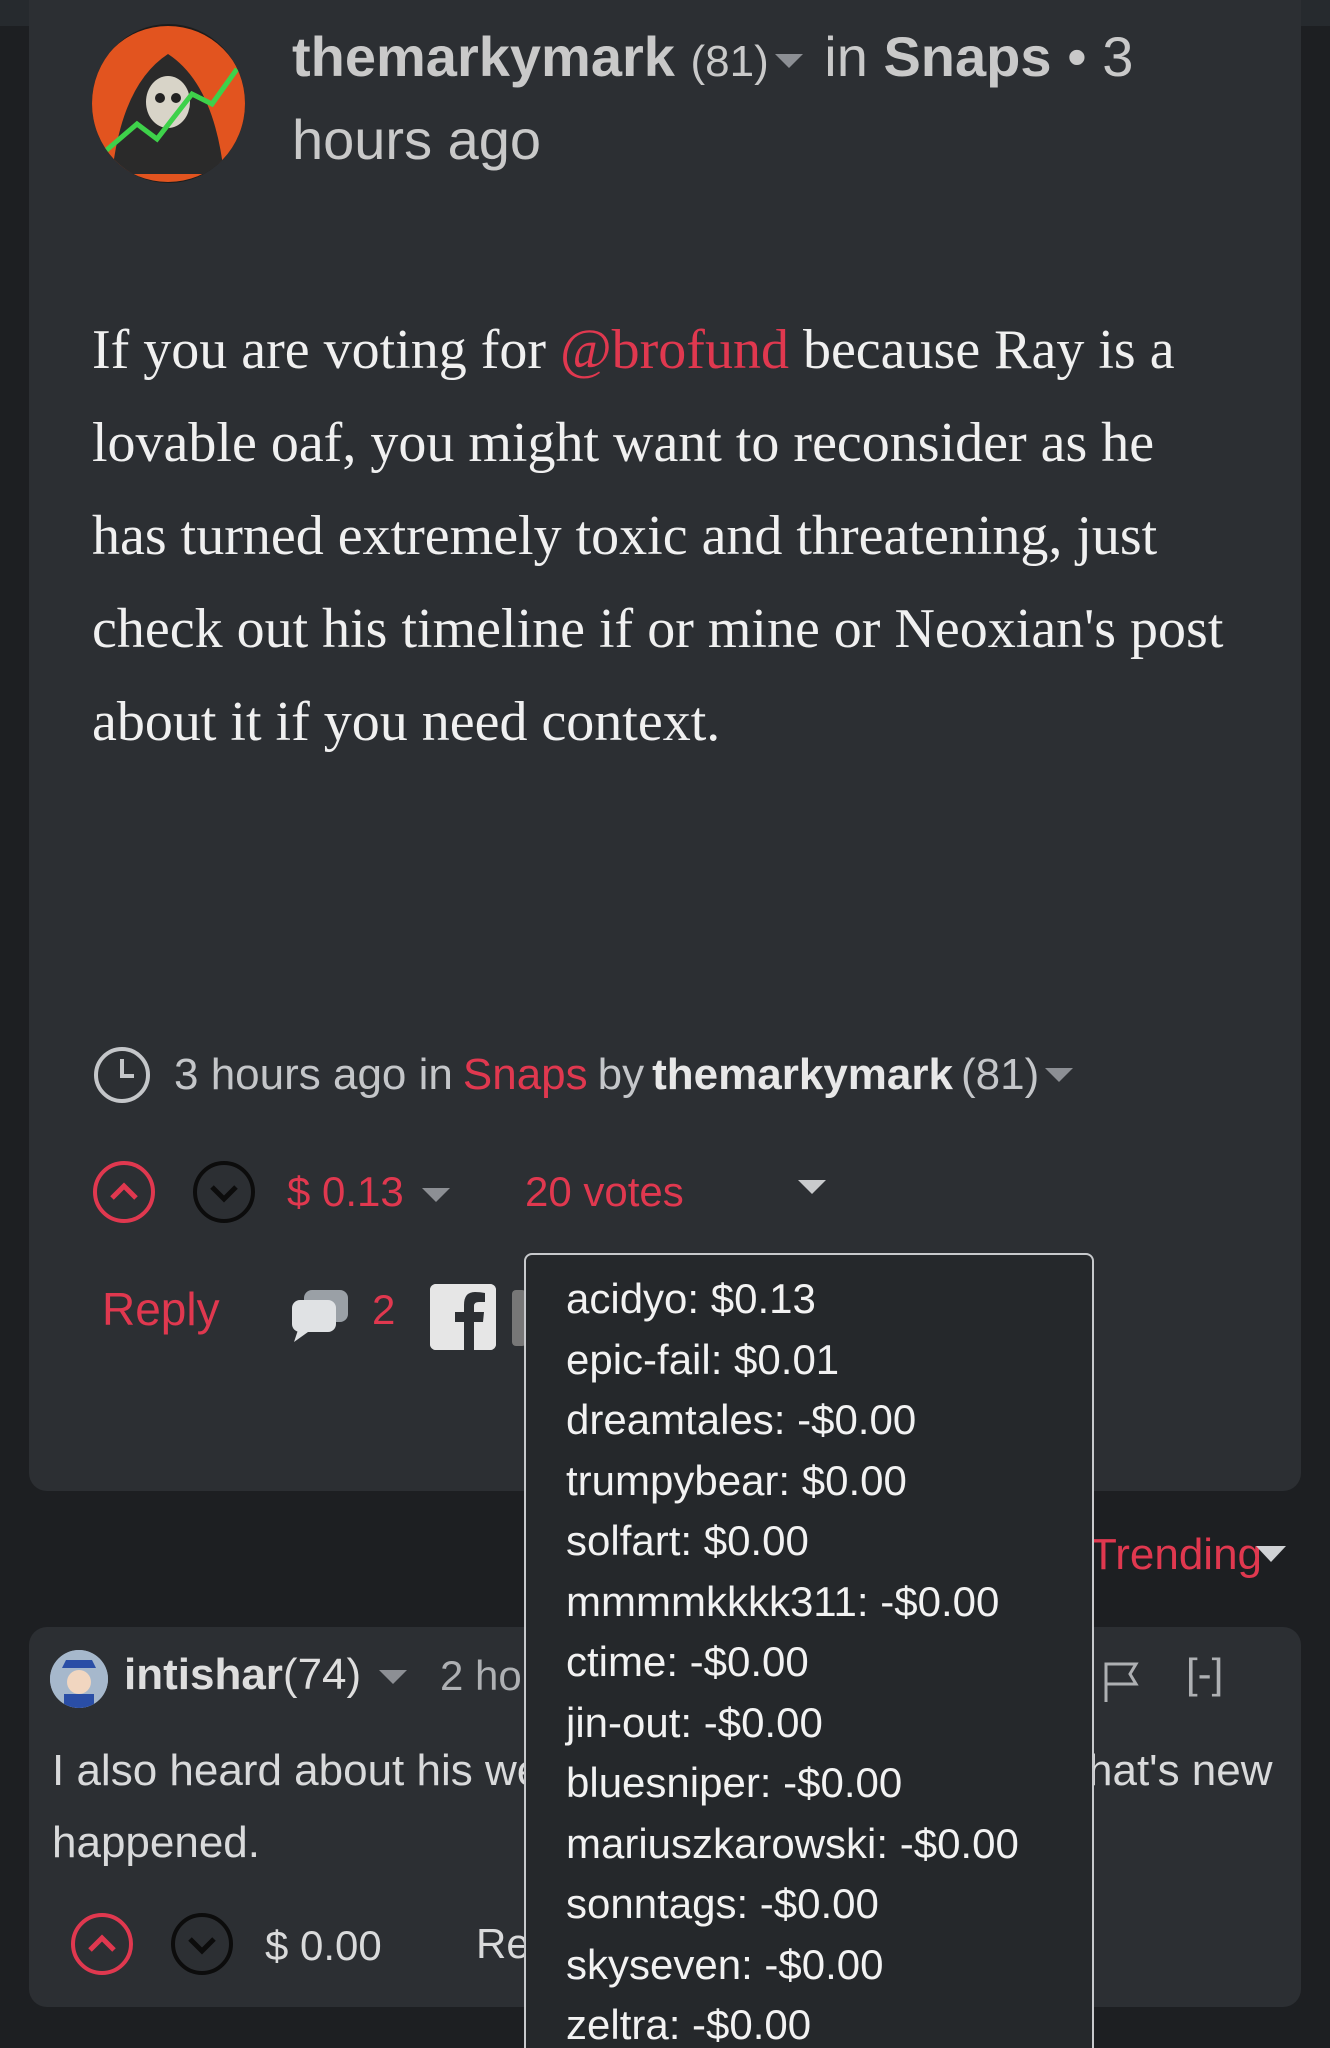 The image size is (1330, 2048). What do you see at coordinates (792, 1843) in the screenshot?
I see `voter-item: mariuszkarowski: -$0.00` at bounding box center [792, 1843].